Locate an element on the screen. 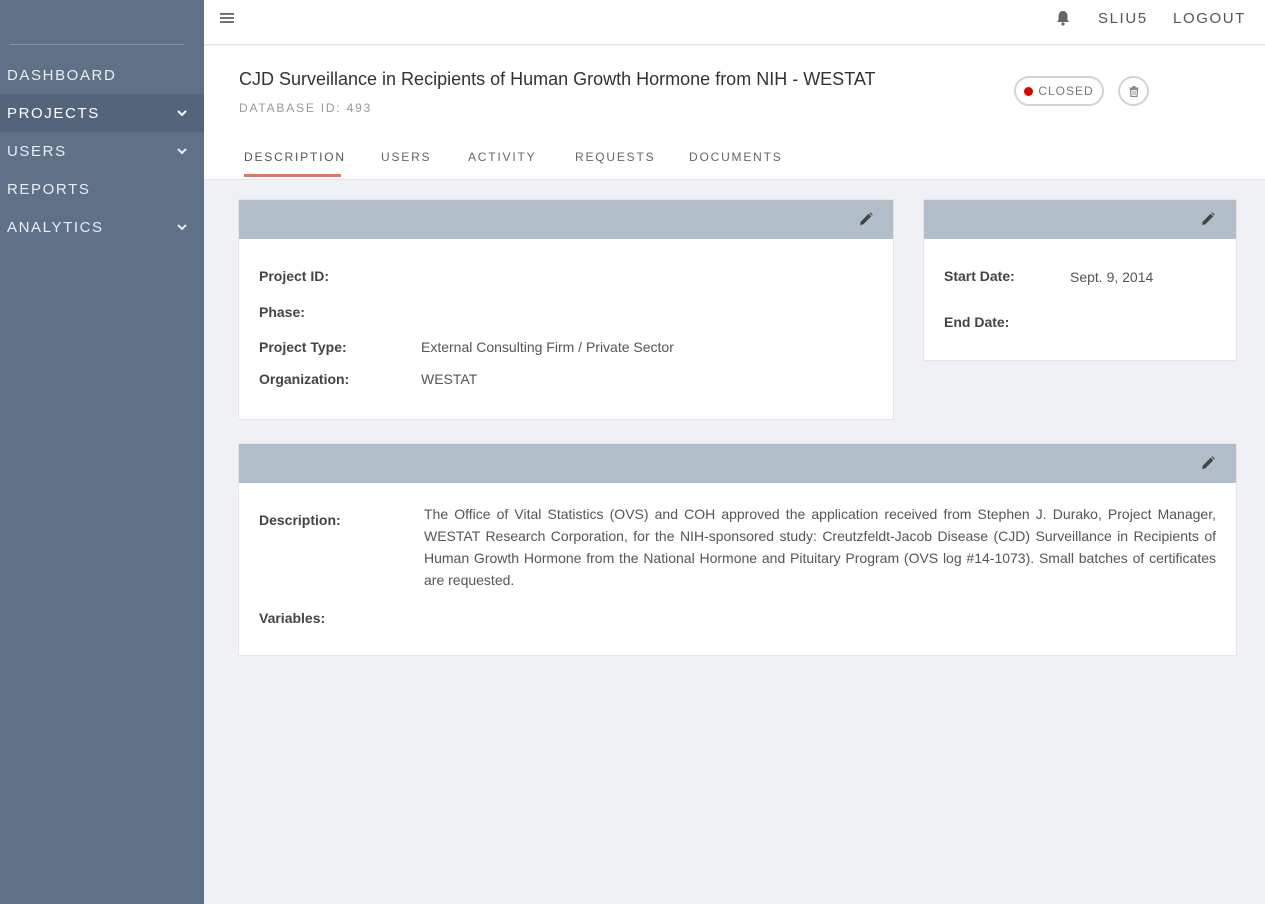 This screenshot has width=1265, height=904. project-dates-card: Start Date: Sept. 9, 2014 End Date: is located at coordinates (1080, 280).